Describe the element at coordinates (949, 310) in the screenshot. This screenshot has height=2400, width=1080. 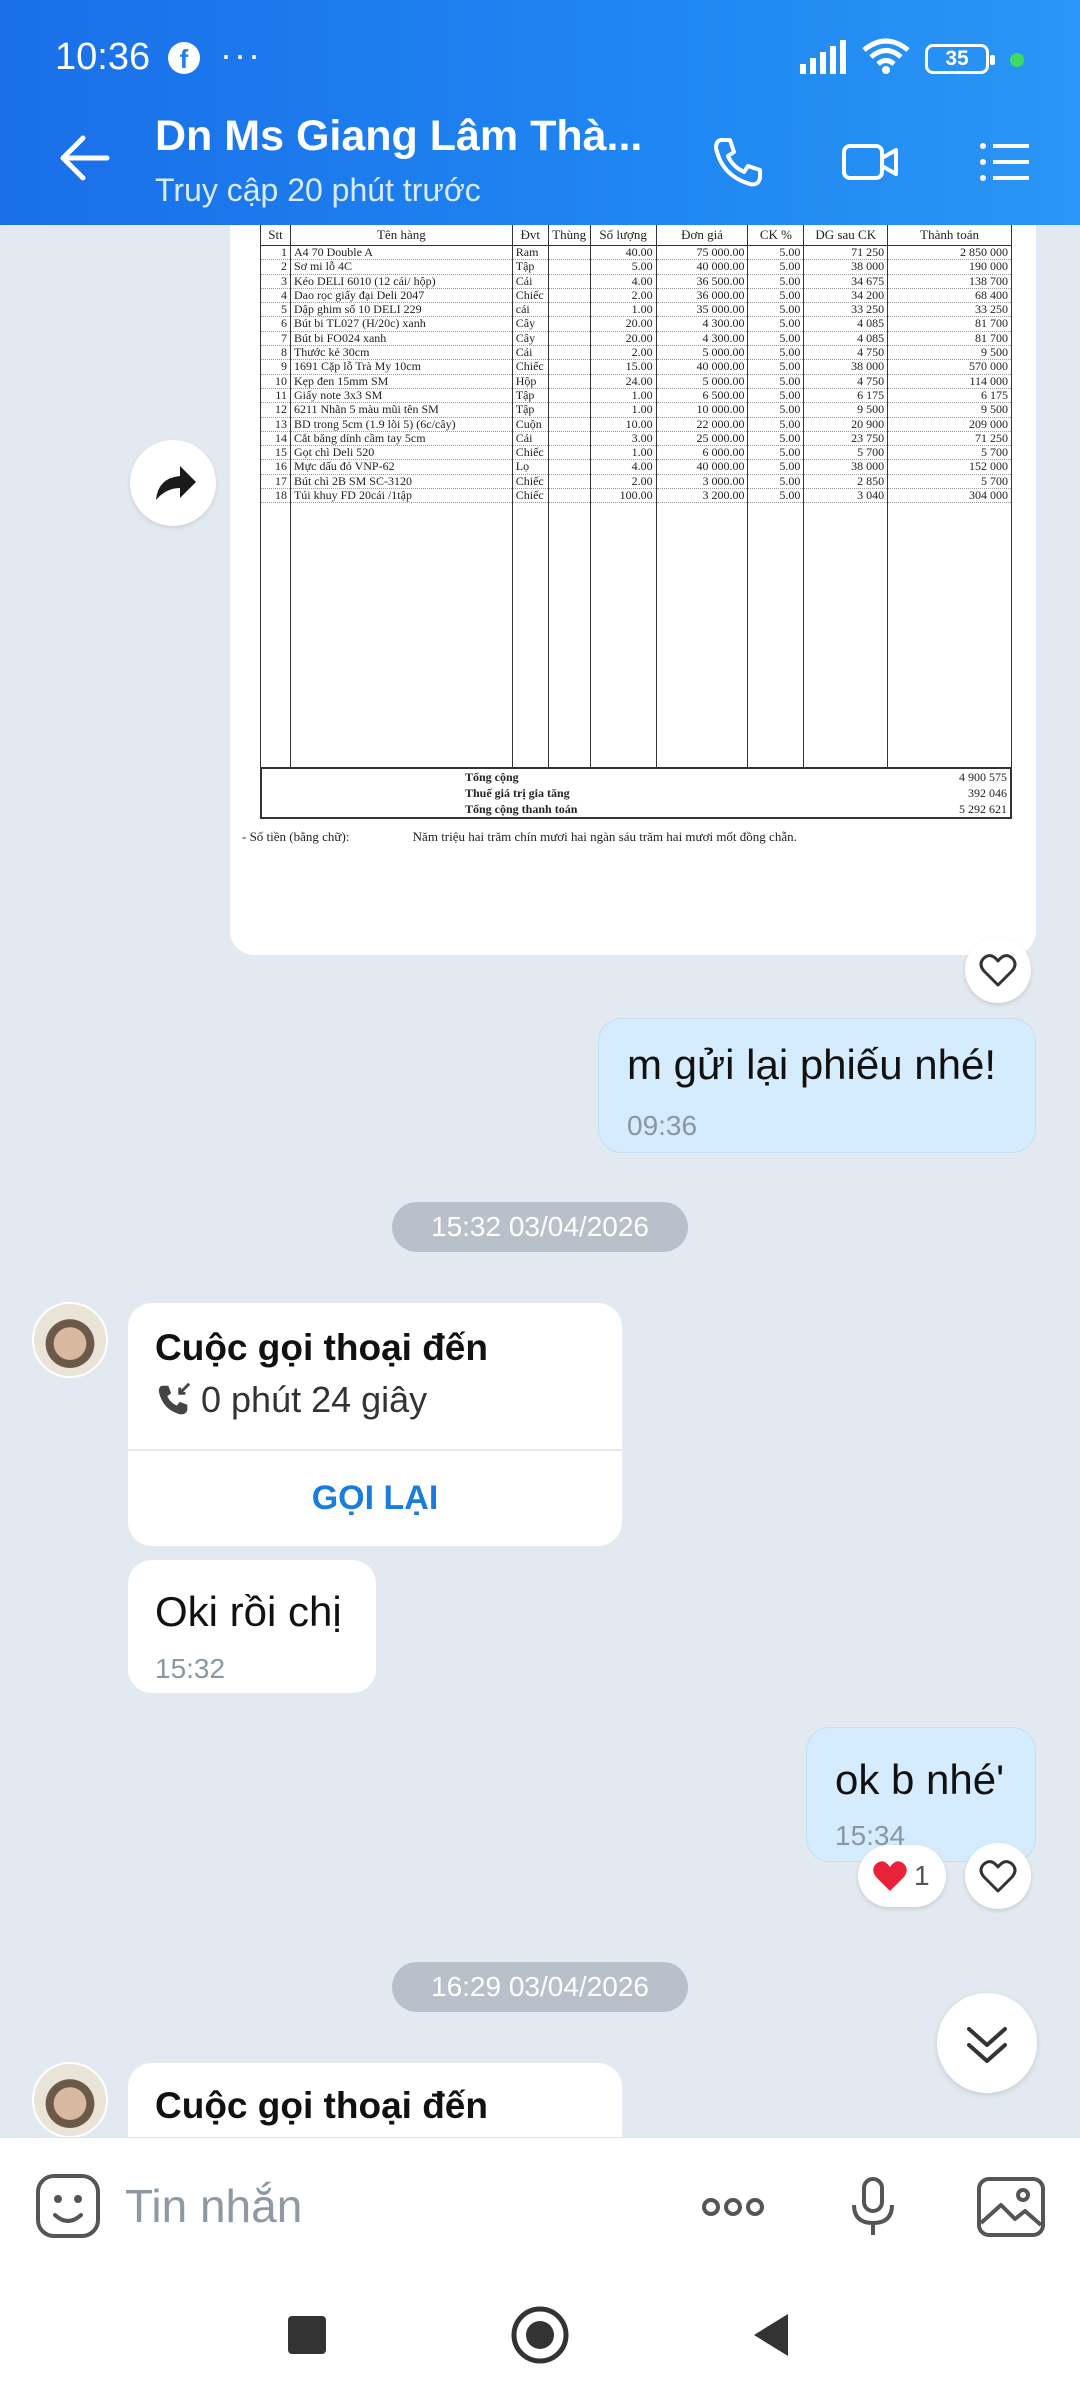
I see `invoice-cell: 33 250` at that location.